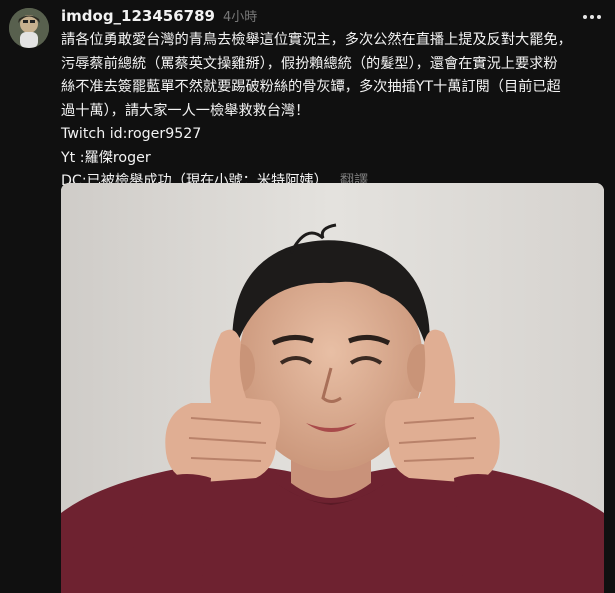  What do you see at coordinates (309, 63) in the screenshot?
I see `post-body-line: 污辱蔡前總統（罵蔡英文操雞掰），假扮賴總統（的髮型），還會在實況上要求粉` at bounding box center [309, 63].